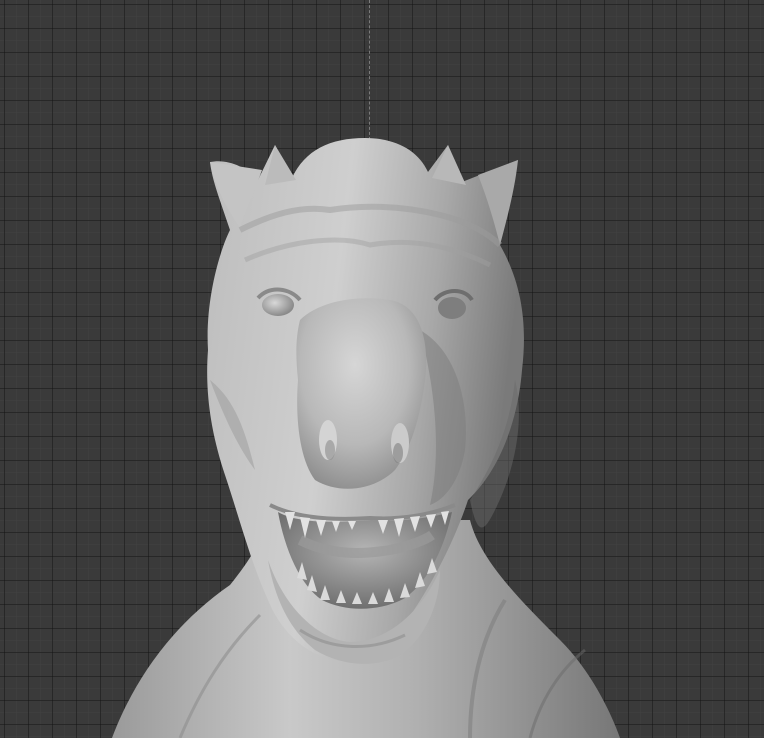 This screenshot has height=738, width=764. What do you see at coordinates (452, 308) in the screenshot?
I see `right-eye` at bounding box center [452, 308].